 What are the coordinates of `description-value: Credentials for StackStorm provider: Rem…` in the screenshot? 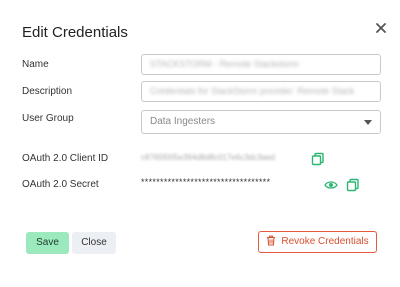 It's located at (252, 91).